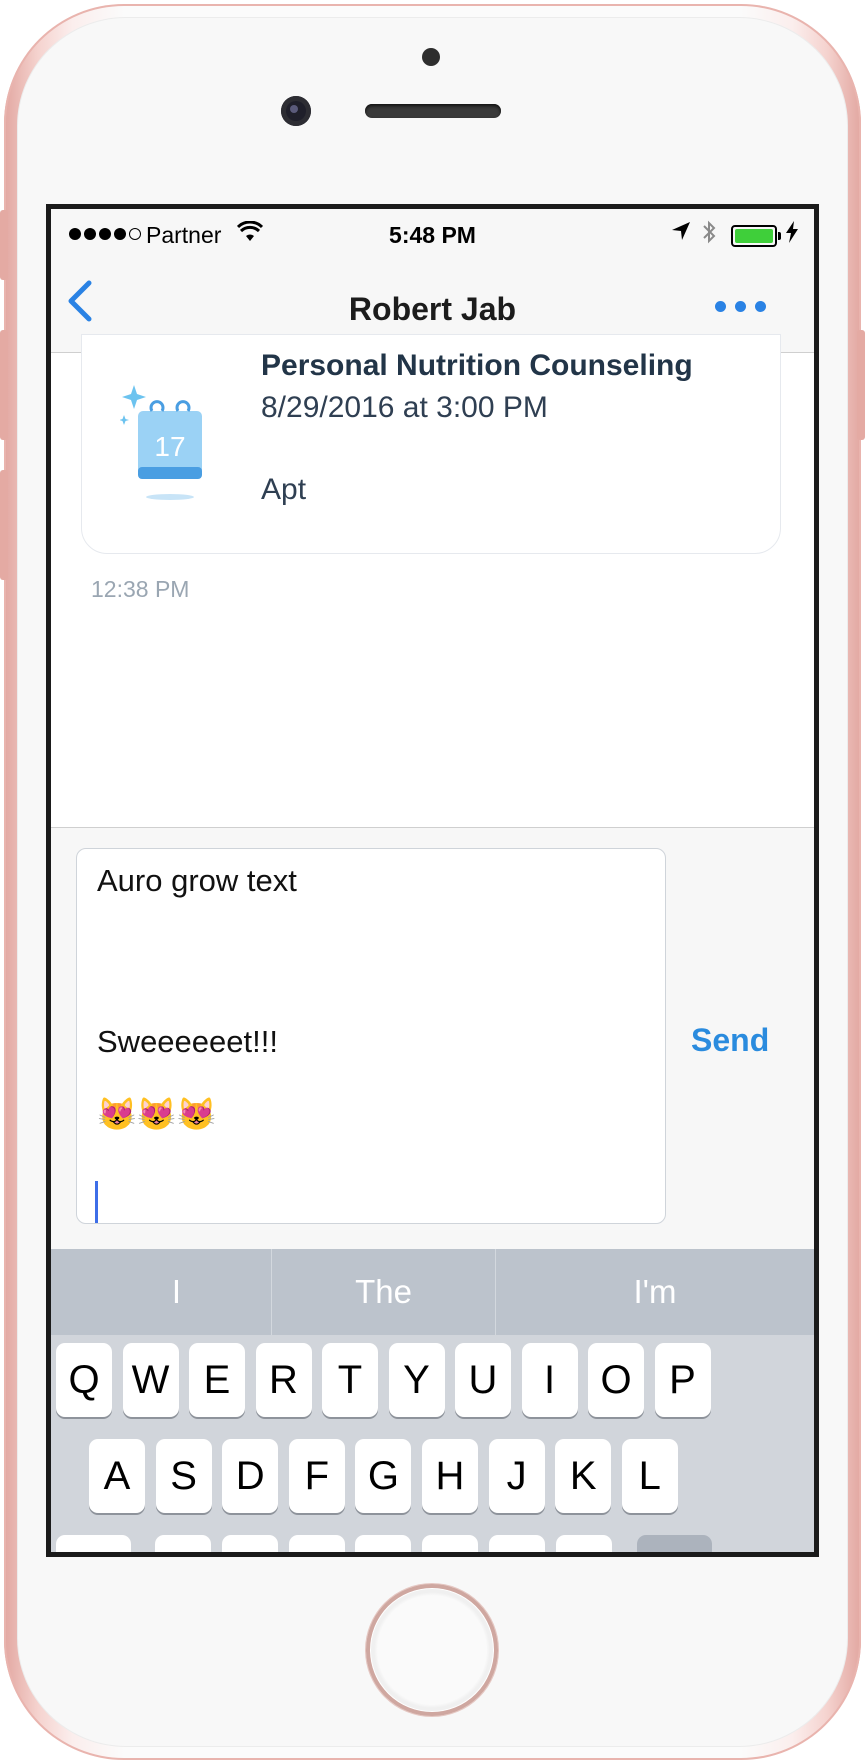 This screenshot has width=865, height=1764. What do you see at coordinates (284, 489) in the screenshot?
I see `appointment-note: Apt` at bounding box center [284, 489].